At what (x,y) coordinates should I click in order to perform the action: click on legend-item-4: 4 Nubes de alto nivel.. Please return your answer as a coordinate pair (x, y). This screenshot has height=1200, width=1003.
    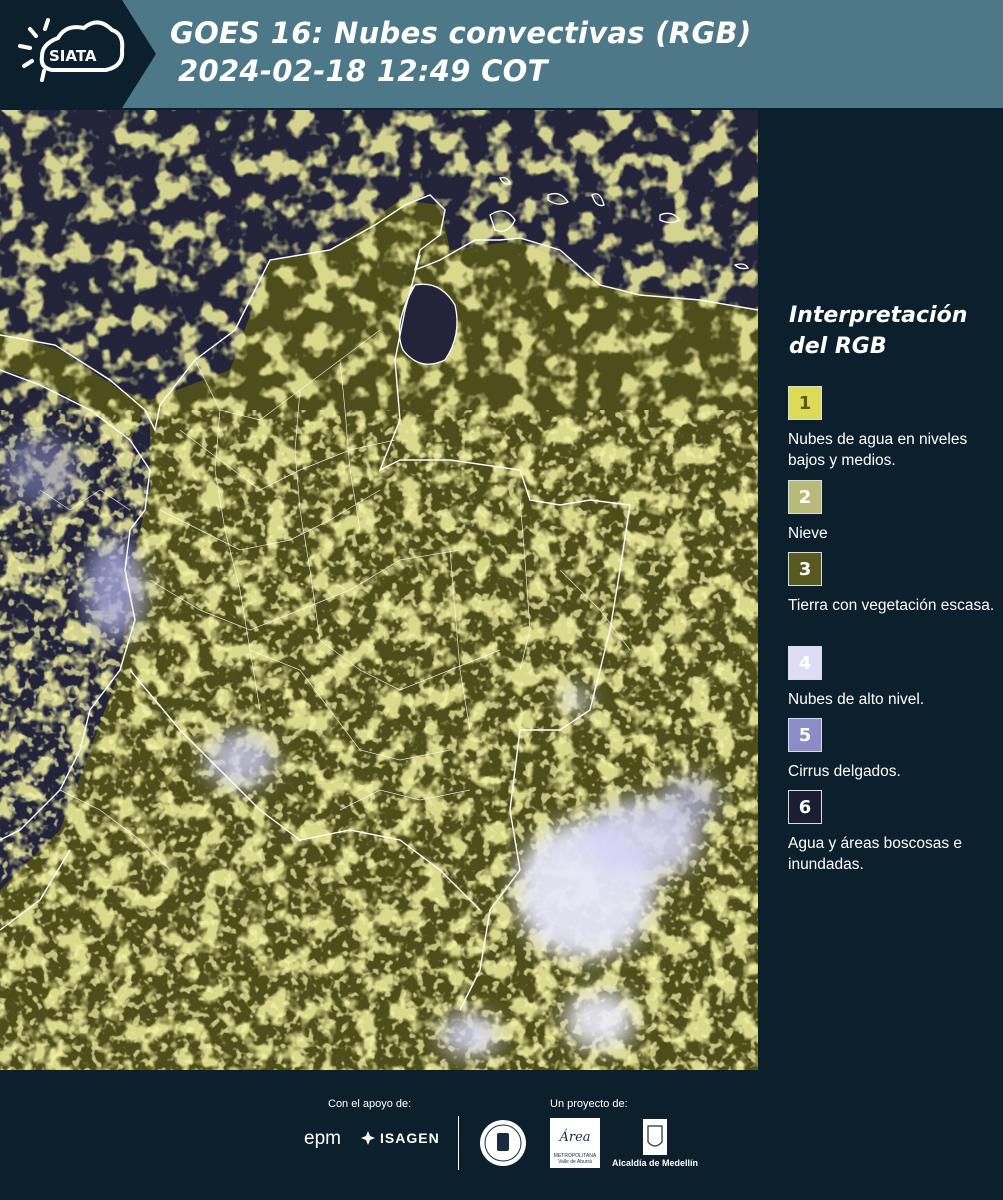
    Looking at the image, I should click on (893, 678).